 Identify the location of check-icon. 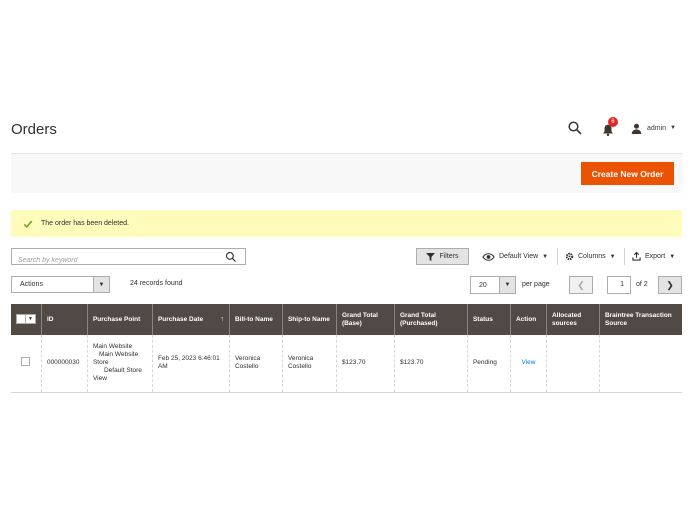
(28, 224).